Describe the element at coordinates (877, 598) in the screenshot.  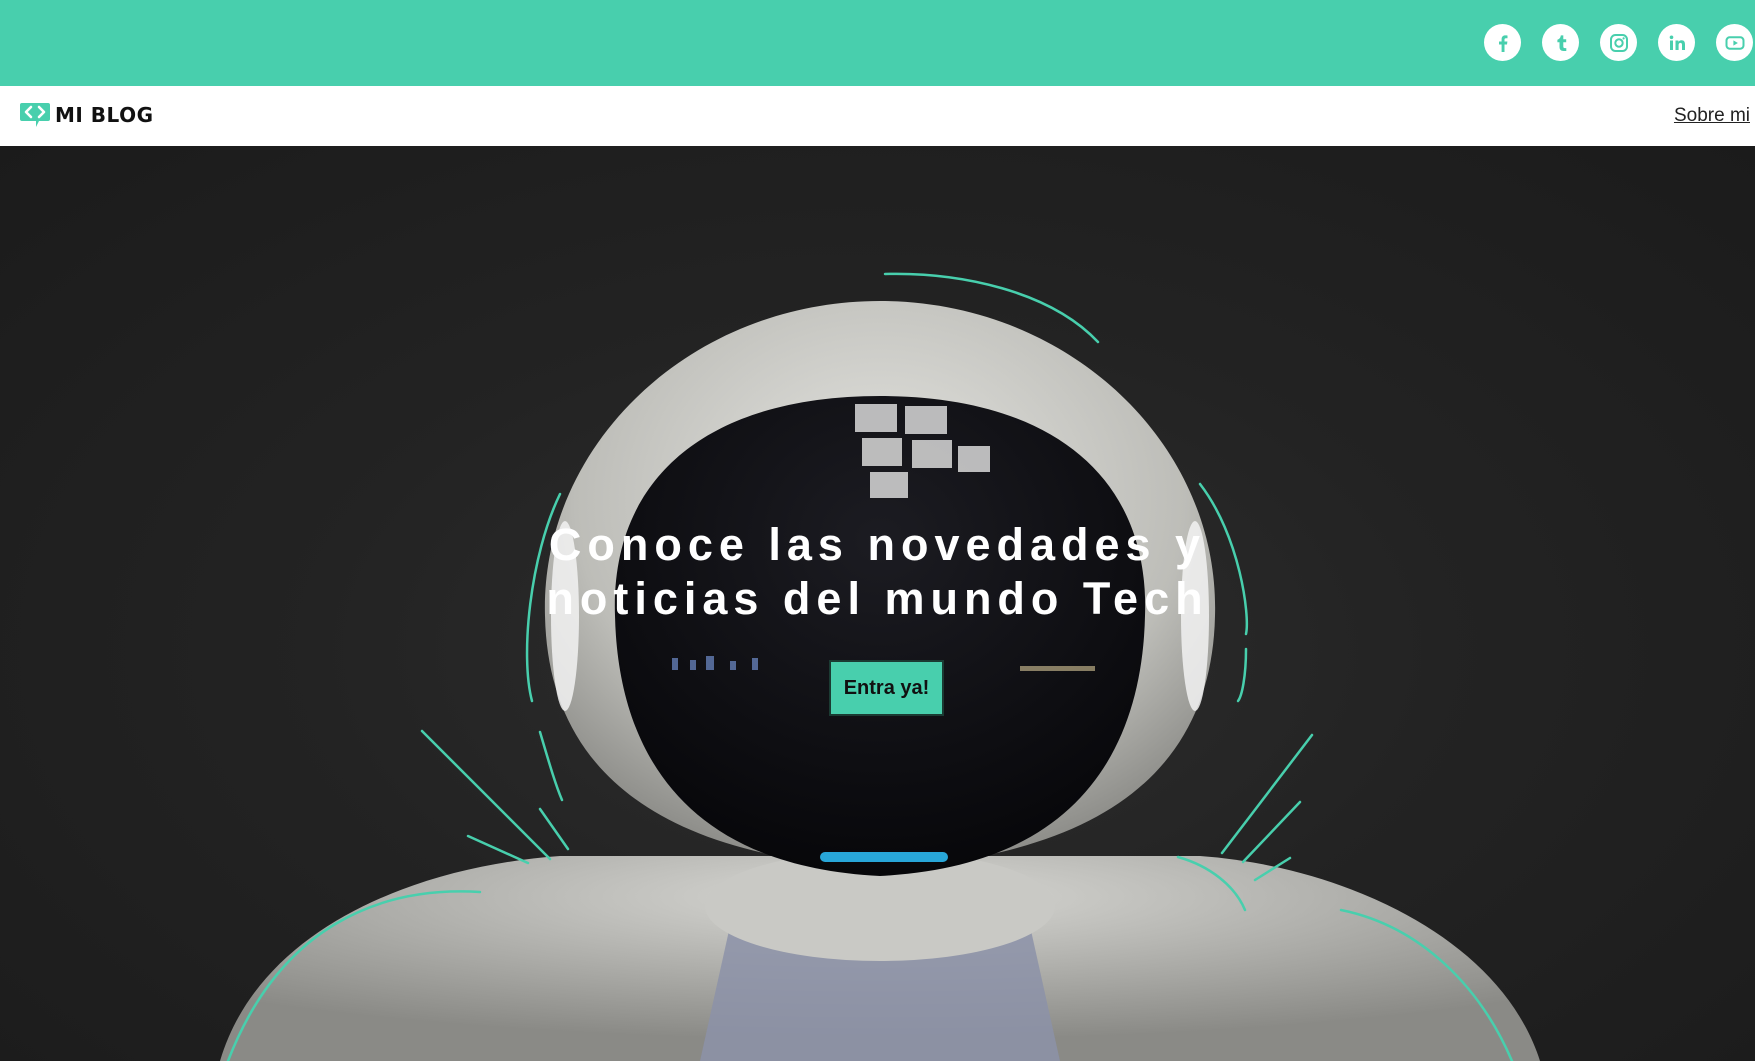
I see `hero-title-line2: noticias del mundo Tech` at that location.